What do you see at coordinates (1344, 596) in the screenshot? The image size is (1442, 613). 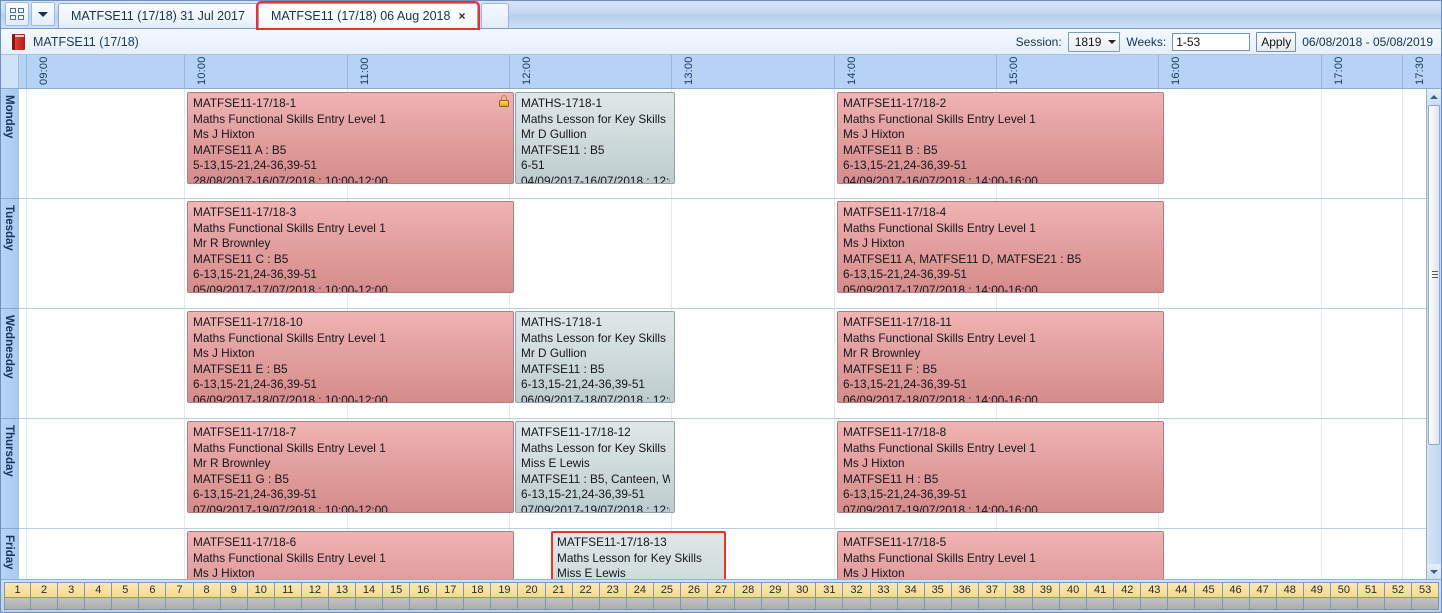 I see `week-column: 50` at bounding box center [1344, 596].